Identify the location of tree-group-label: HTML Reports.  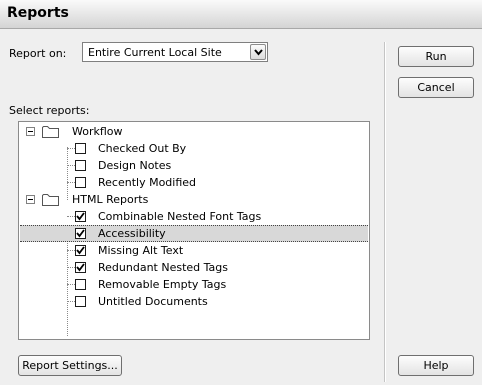
(110, 199).